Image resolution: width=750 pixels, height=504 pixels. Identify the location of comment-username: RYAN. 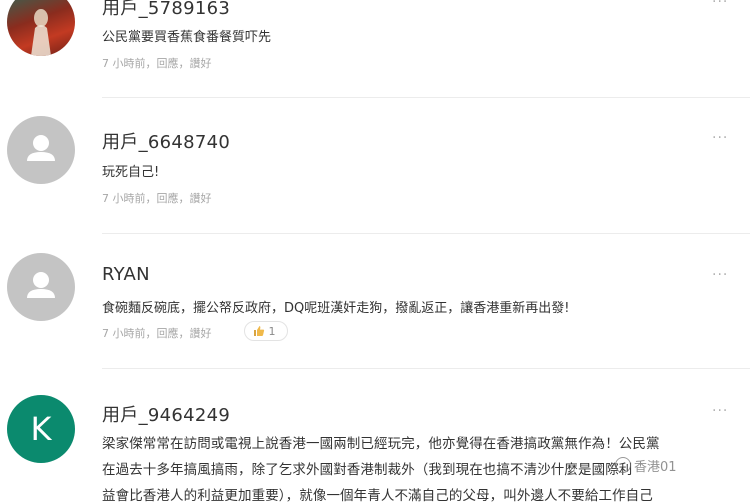
(126, 274).